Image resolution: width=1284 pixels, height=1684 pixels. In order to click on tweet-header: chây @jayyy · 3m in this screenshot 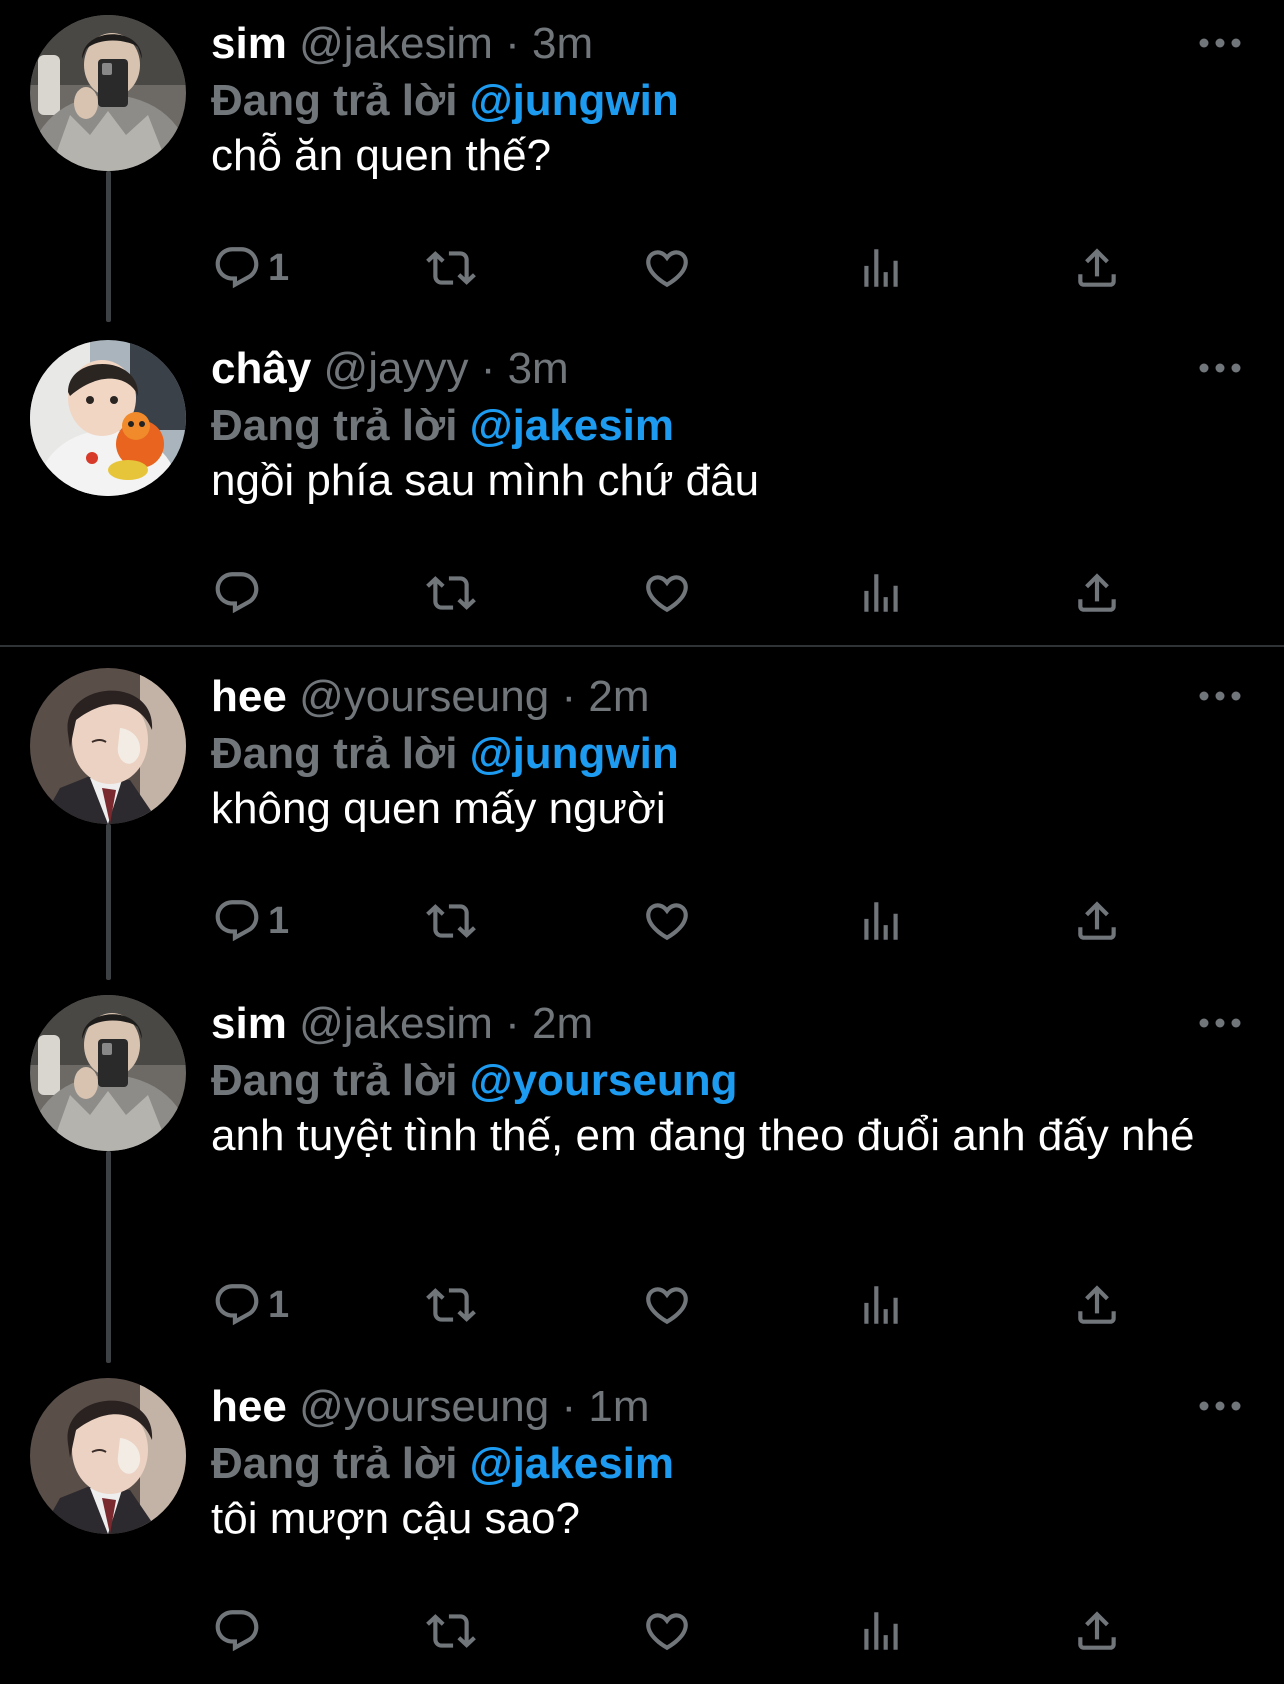, I will do `click(390, 369)`.